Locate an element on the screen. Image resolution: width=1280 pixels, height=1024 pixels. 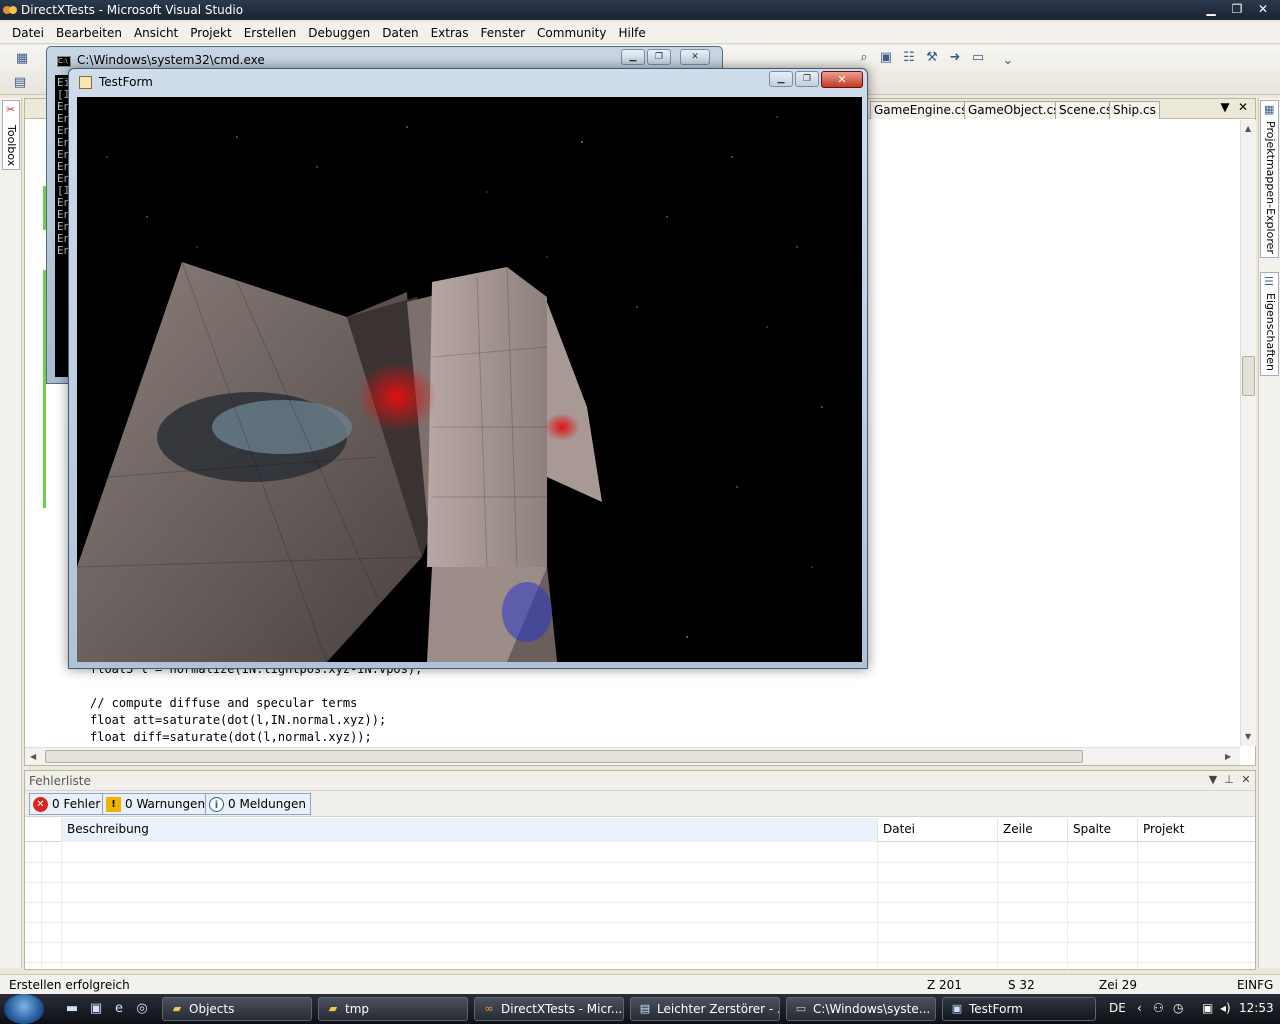
system-tray: DE ‹ ⚇ ◷ ▣ ◂) 12:53 is located at coordinates (1190, 1009).